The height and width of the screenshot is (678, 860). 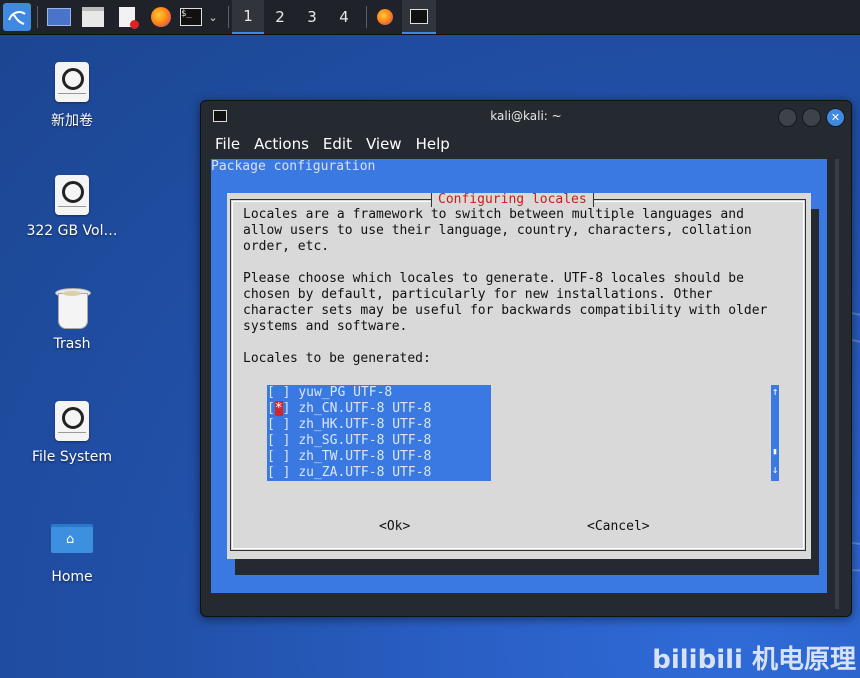 I want to click on locale-item: [ ] yuw_PG UTF-8, so click(x=379, y=393).